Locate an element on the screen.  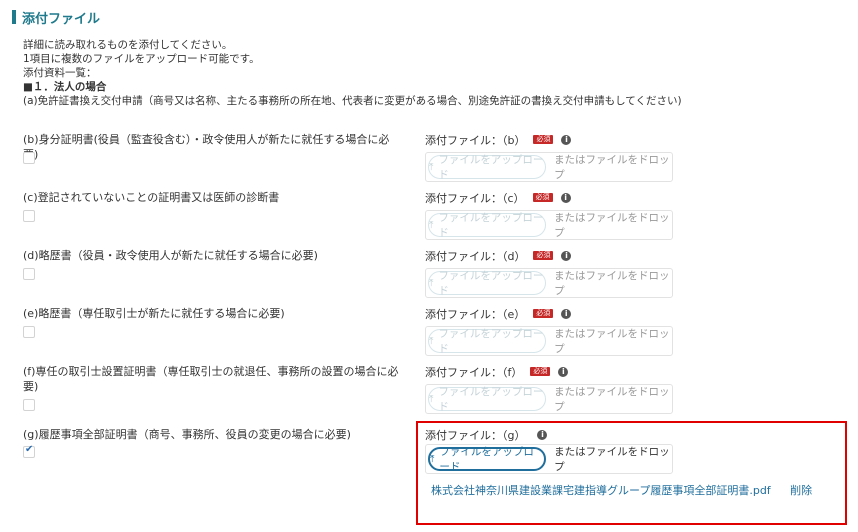
section-header: 添付ファイル is located at coordinates (56, 17).